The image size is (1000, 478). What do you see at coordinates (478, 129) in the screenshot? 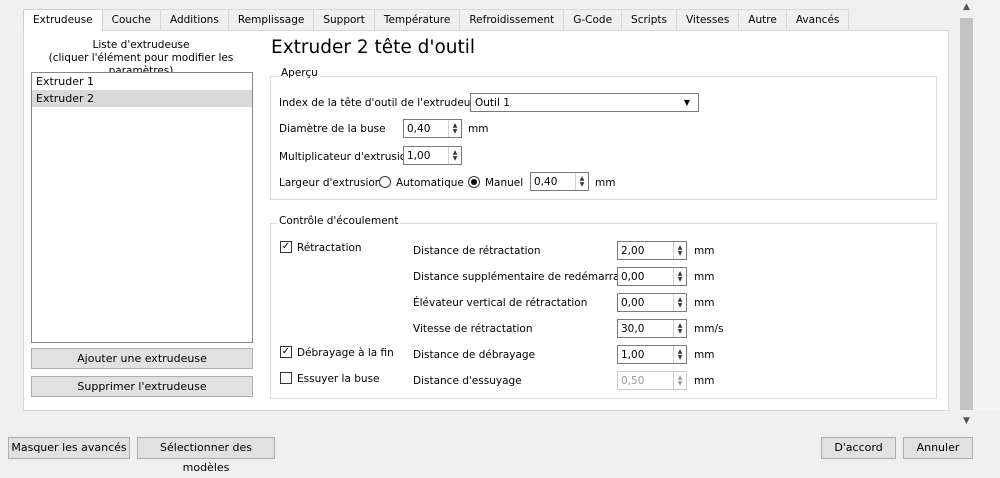
I see `nozzle-diameter-unit: mm` at bounding box center [478, 129].